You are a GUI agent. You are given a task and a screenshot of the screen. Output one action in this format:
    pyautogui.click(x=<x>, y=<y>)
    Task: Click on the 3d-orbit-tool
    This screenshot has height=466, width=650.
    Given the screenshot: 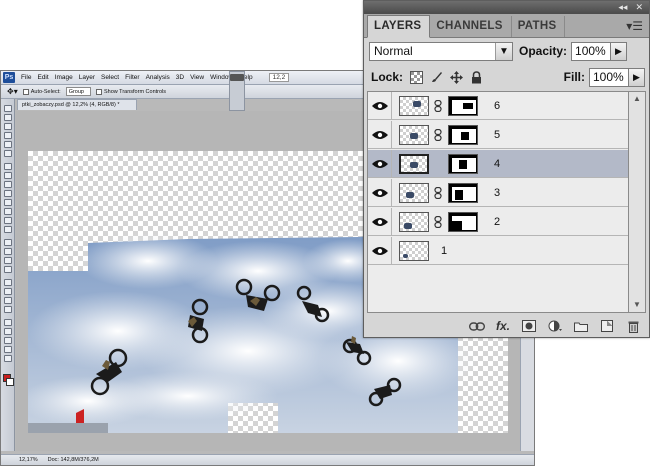 What is the action you would take?
    pyautogui.click(x=8, y=291)
    